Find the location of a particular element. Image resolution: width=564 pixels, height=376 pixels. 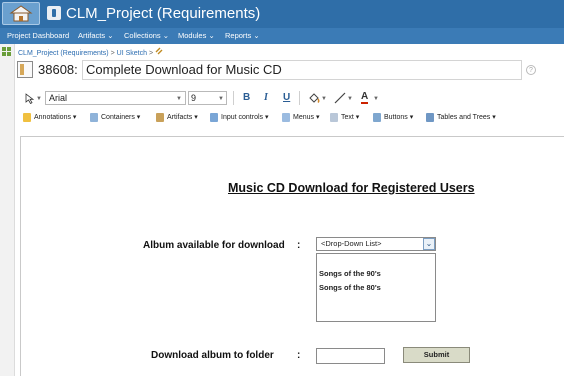

nav-reports: Reports ⌄ is located at coordinates (242, 36).